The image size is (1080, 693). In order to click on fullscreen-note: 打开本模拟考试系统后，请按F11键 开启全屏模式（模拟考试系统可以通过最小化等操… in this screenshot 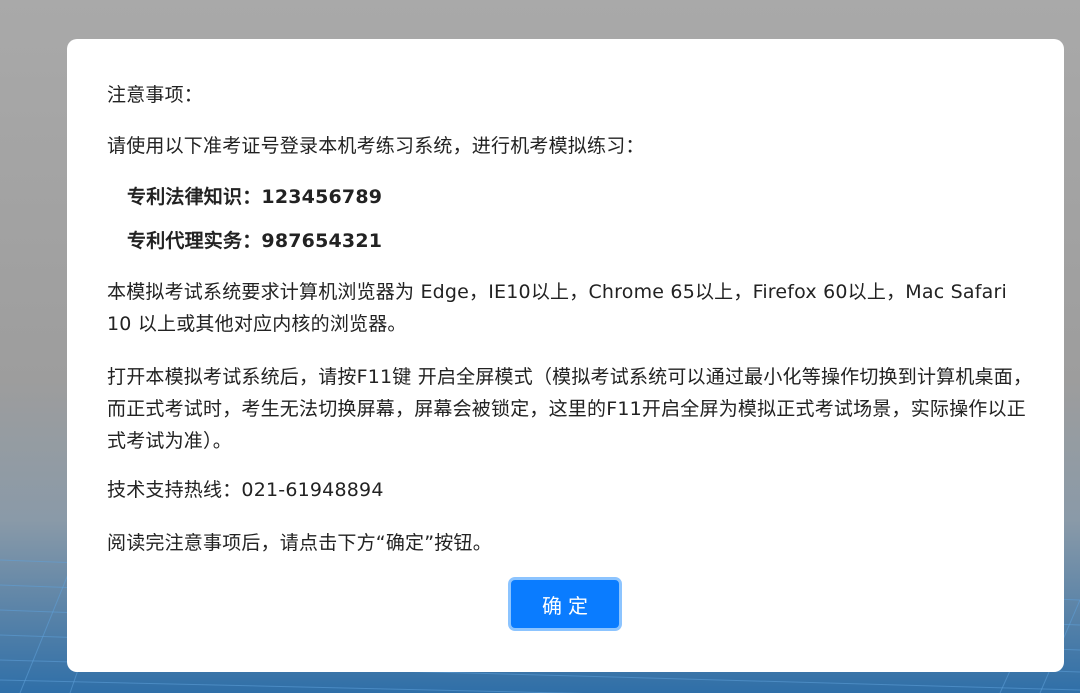, I will do `click(570, 409)`.